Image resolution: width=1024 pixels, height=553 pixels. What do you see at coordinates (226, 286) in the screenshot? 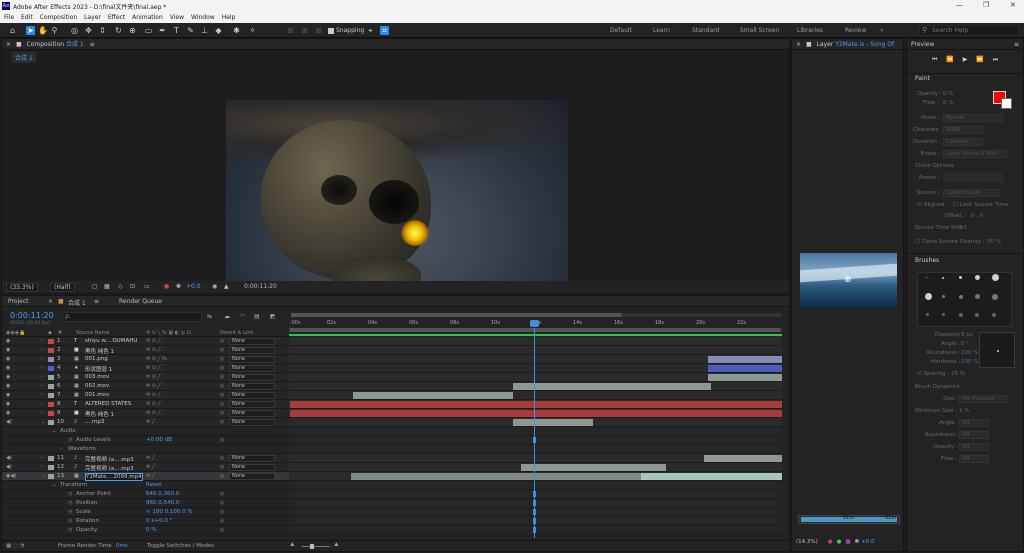
I see `show-snapshot-icon: ▲` at bounding box center [226, 286].